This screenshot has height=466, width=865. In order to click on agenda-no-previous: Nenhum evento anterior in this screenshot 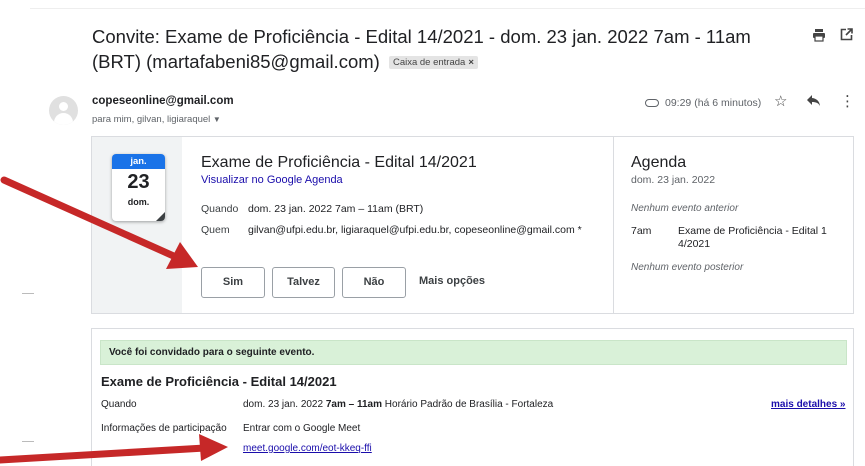, I will do `click(685, 208)`.